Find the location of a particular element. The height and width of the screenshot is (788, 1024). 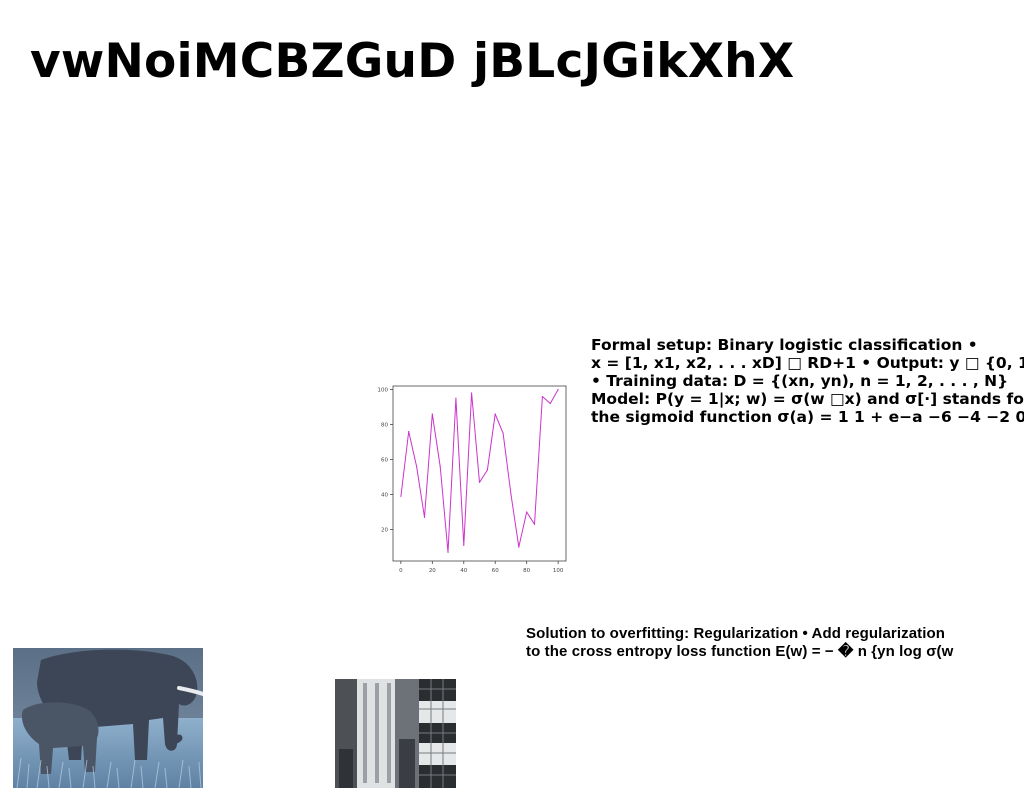

x-tick-label: 20 is located at coordinates (432, 571).